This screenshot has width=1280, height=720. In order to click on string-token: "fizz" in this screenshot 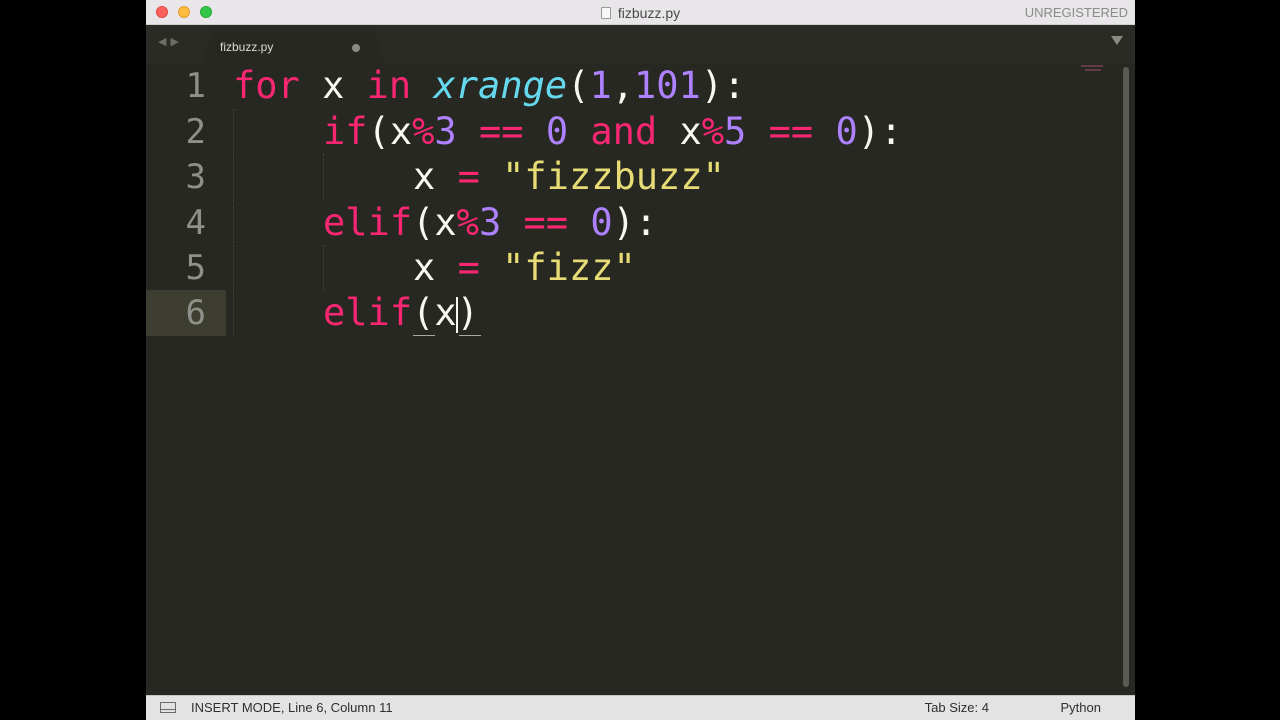, I will do `click(569, 267)`.